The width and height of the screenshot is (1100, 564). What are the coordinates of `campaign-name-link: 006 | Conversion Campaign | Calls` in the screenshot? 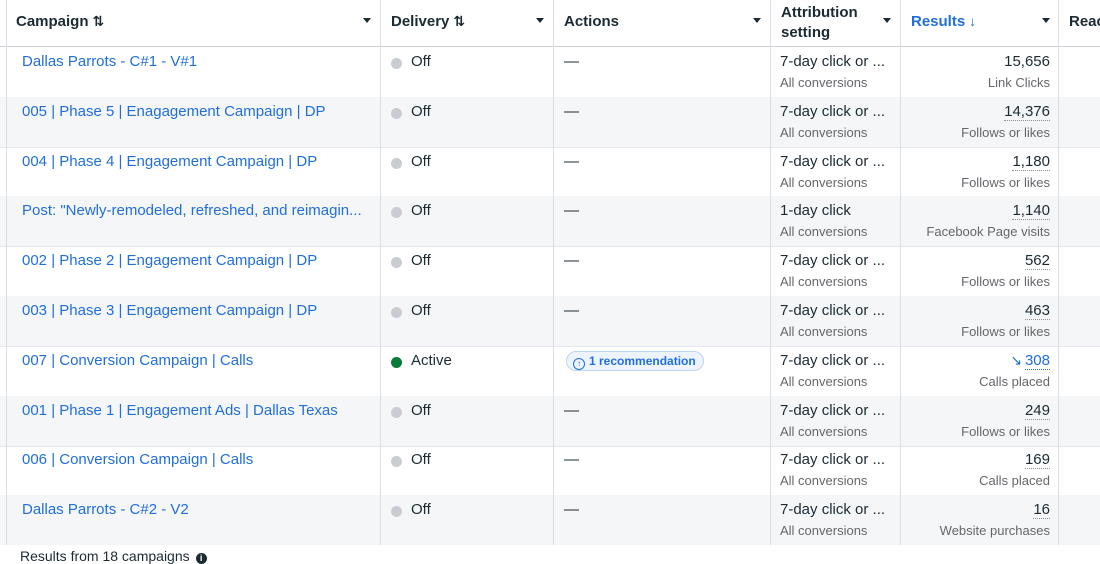 It's located at (137, 459).